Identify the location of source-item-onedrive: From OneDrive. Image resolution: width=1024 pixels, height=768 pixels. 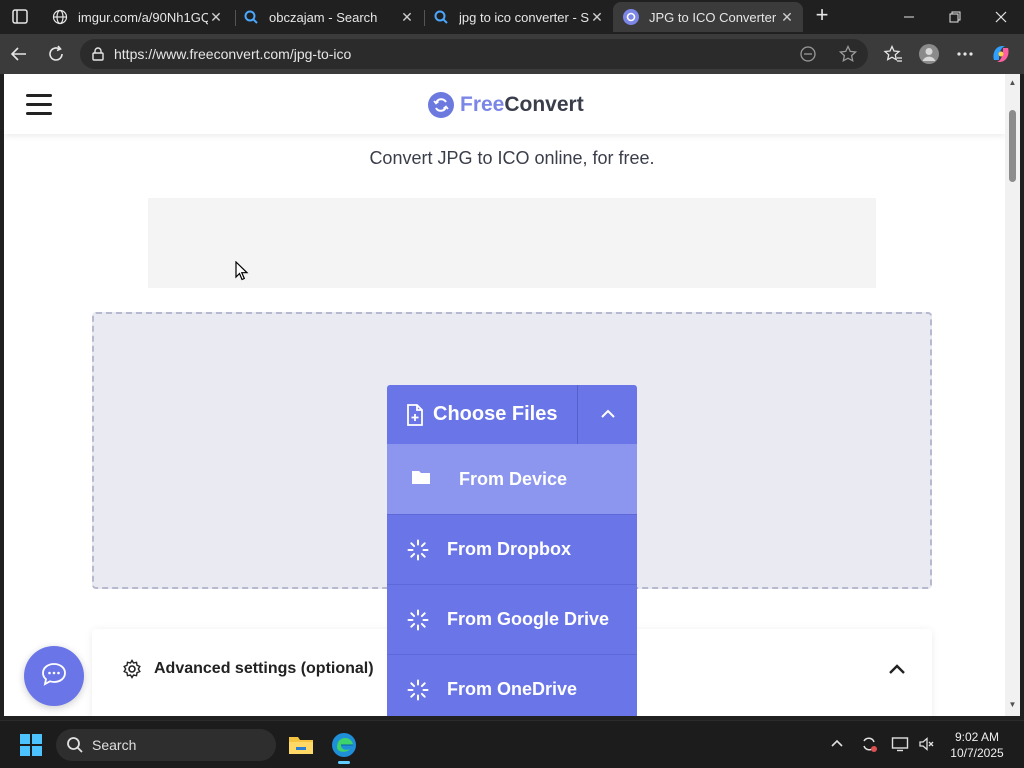
(512, 685).